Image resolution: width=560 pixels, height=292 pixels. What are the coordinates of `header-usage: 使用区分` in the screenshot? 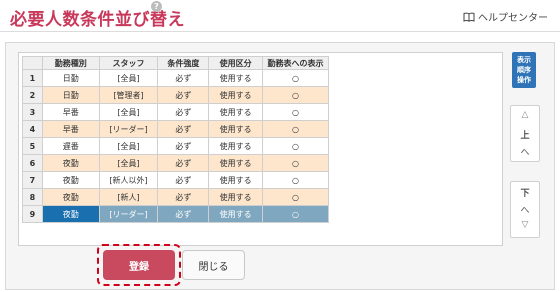 It's located at (236, 63).